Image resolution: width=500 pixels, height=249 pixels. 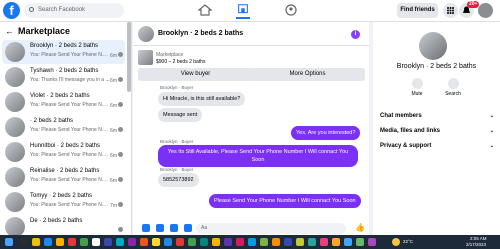 I want to click on privacy-support-row: Privacy & support ⌄, so click(x=437, y=146).